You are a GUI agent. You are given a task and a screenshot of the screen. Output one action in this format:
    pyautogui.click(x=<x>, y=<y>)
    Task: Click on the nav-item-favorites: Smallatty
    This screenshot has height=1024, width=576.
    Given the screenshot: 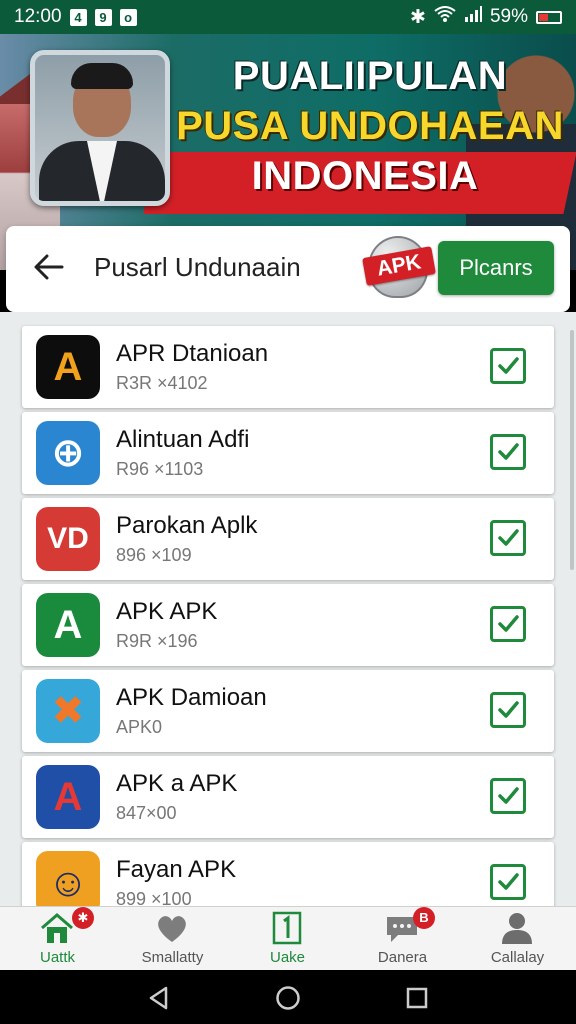 What is the action you would take?
    pyautogui.click(x=172, y=939)
    